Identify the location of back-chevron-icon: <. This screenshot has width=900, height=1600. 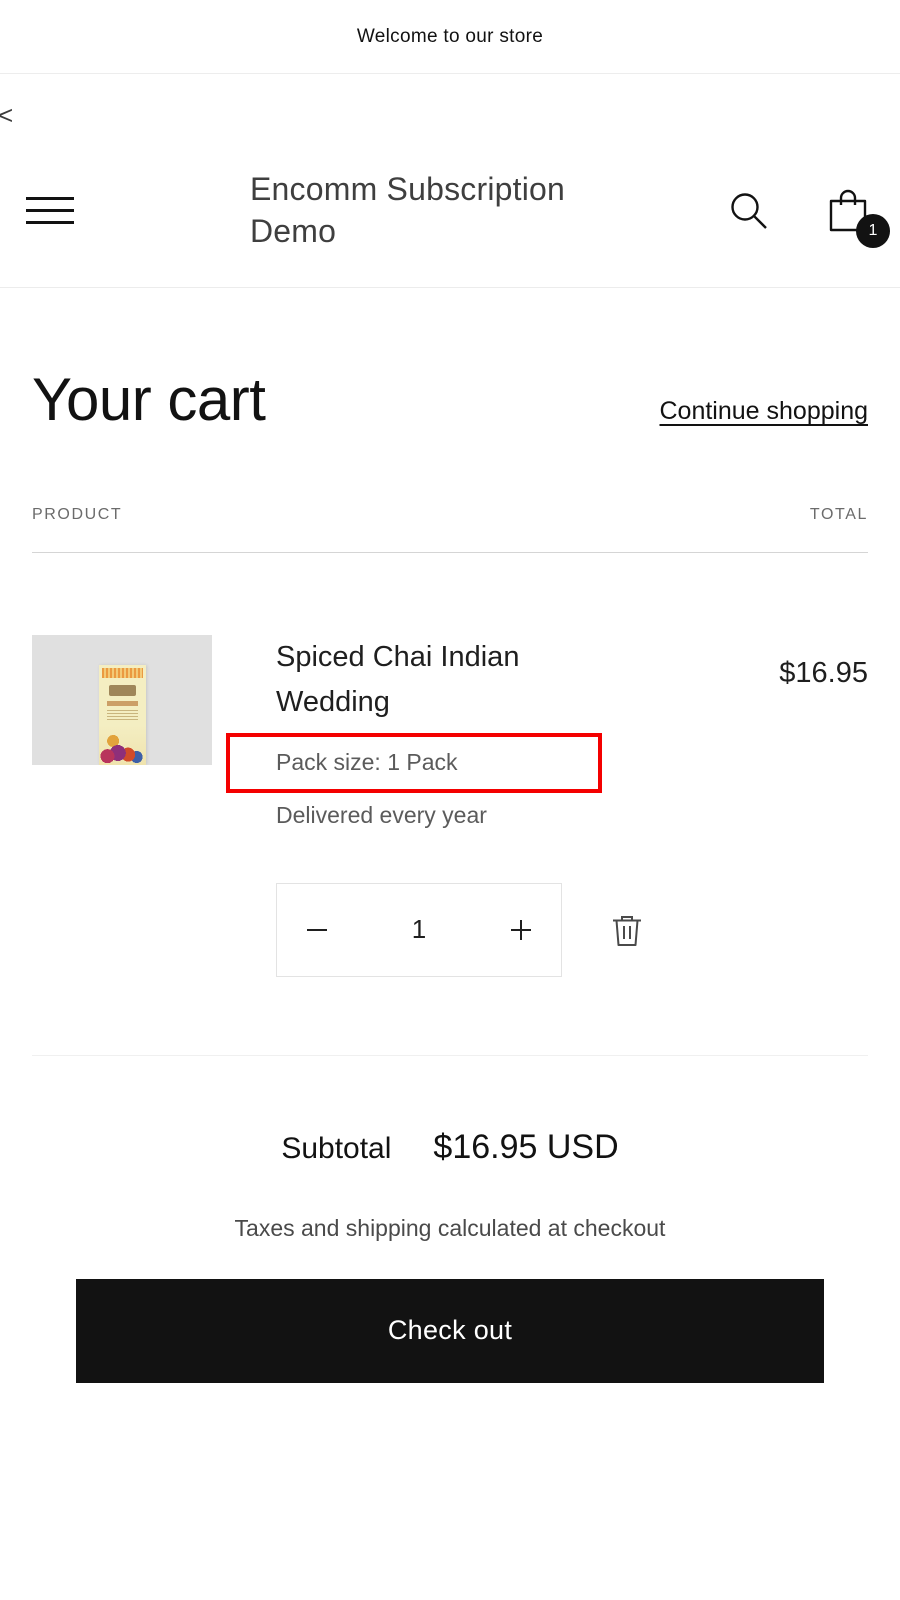
(6, 115).